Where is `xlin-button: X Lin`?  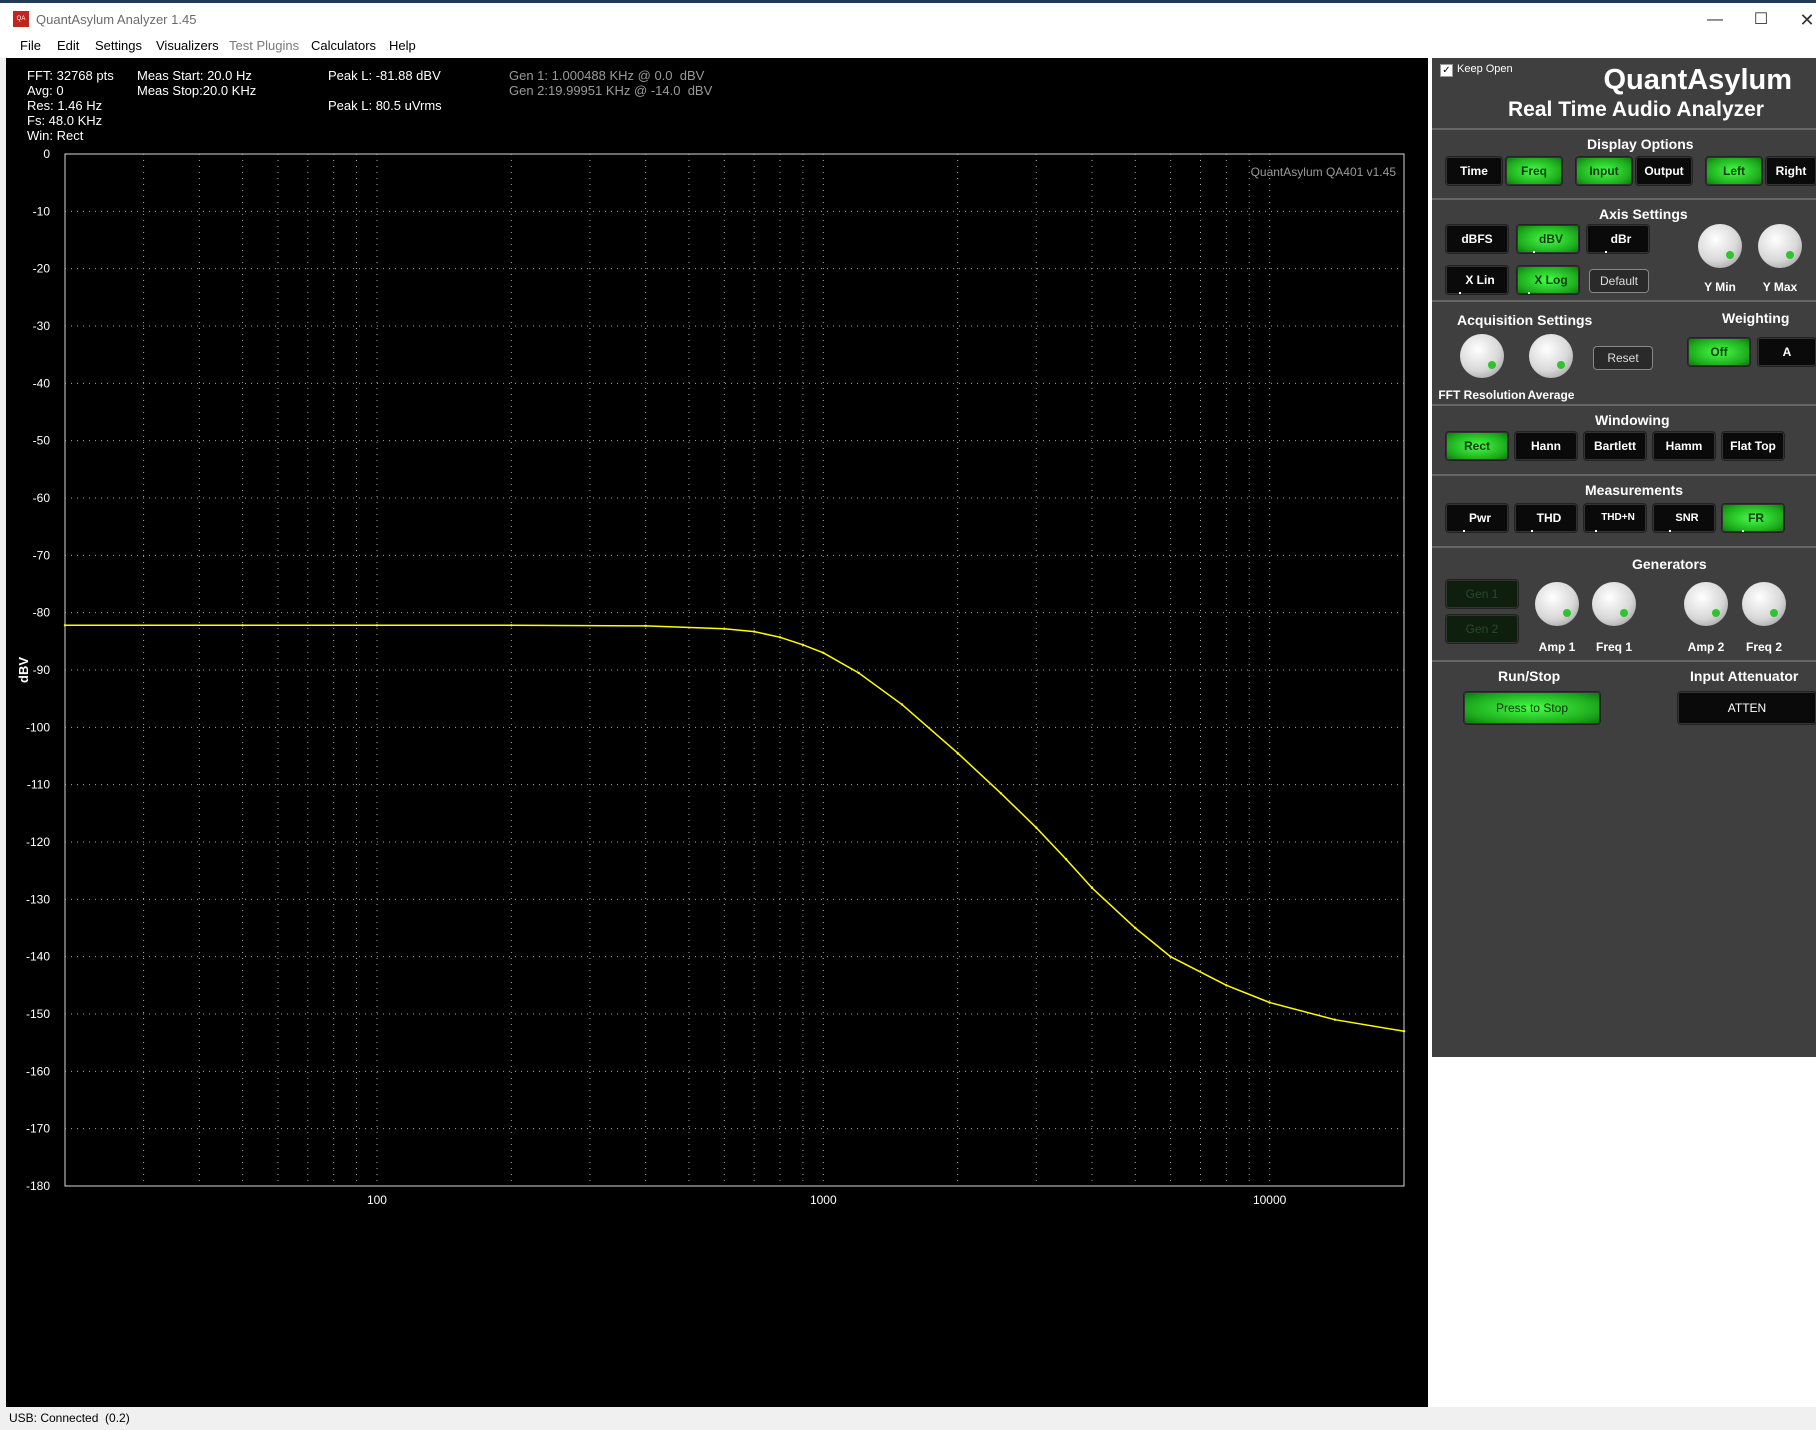 xlin-button: X Lin is located at coordinates (1477, 280).